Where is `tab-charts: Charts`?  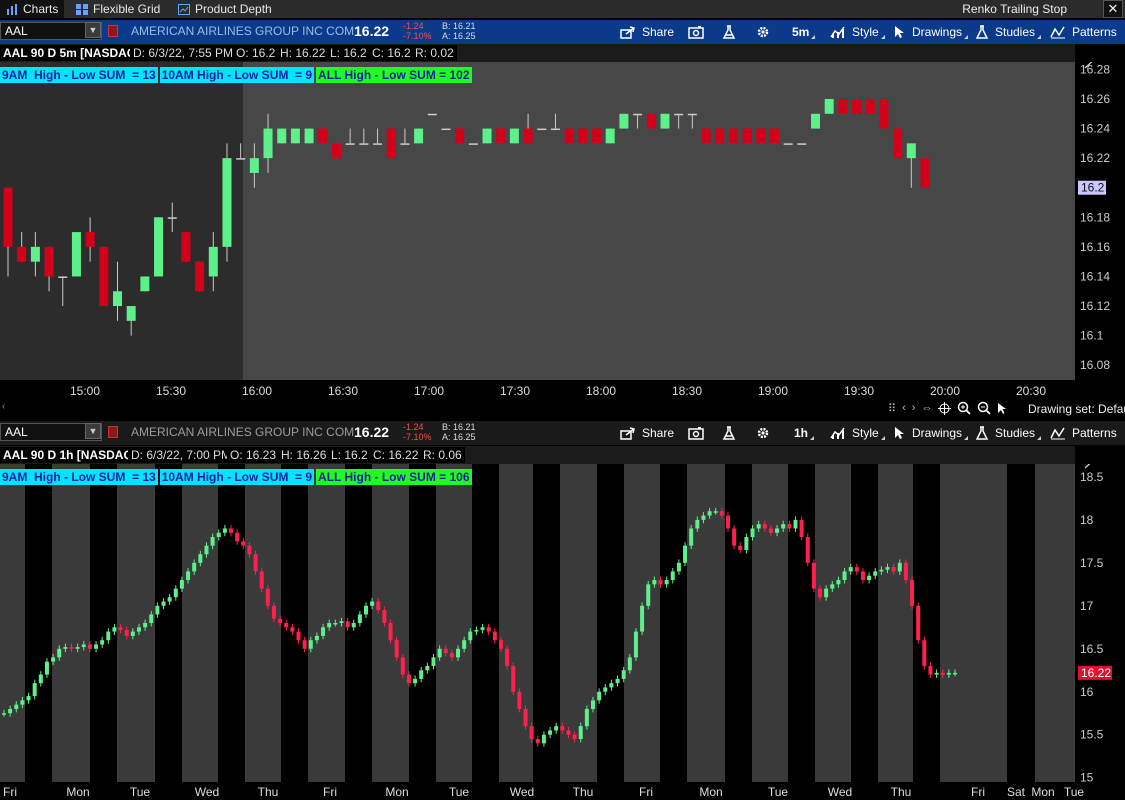 tab-charts: Charts is located at coordinates (32, 9).